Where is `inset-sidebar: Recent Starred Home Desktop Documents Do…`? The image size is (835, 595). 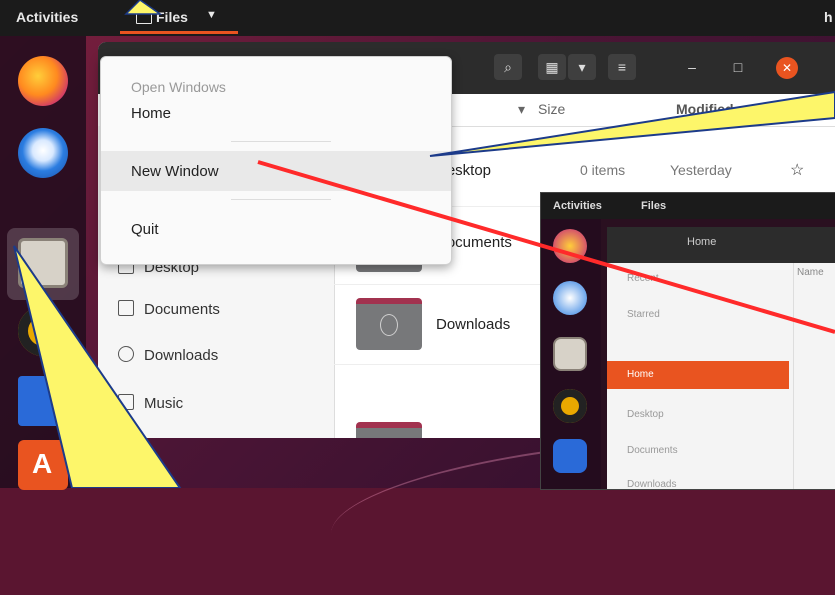
inset-sidebar: Recent Starred Home Desktop Documents Do… is located at coordinates (700, 376).